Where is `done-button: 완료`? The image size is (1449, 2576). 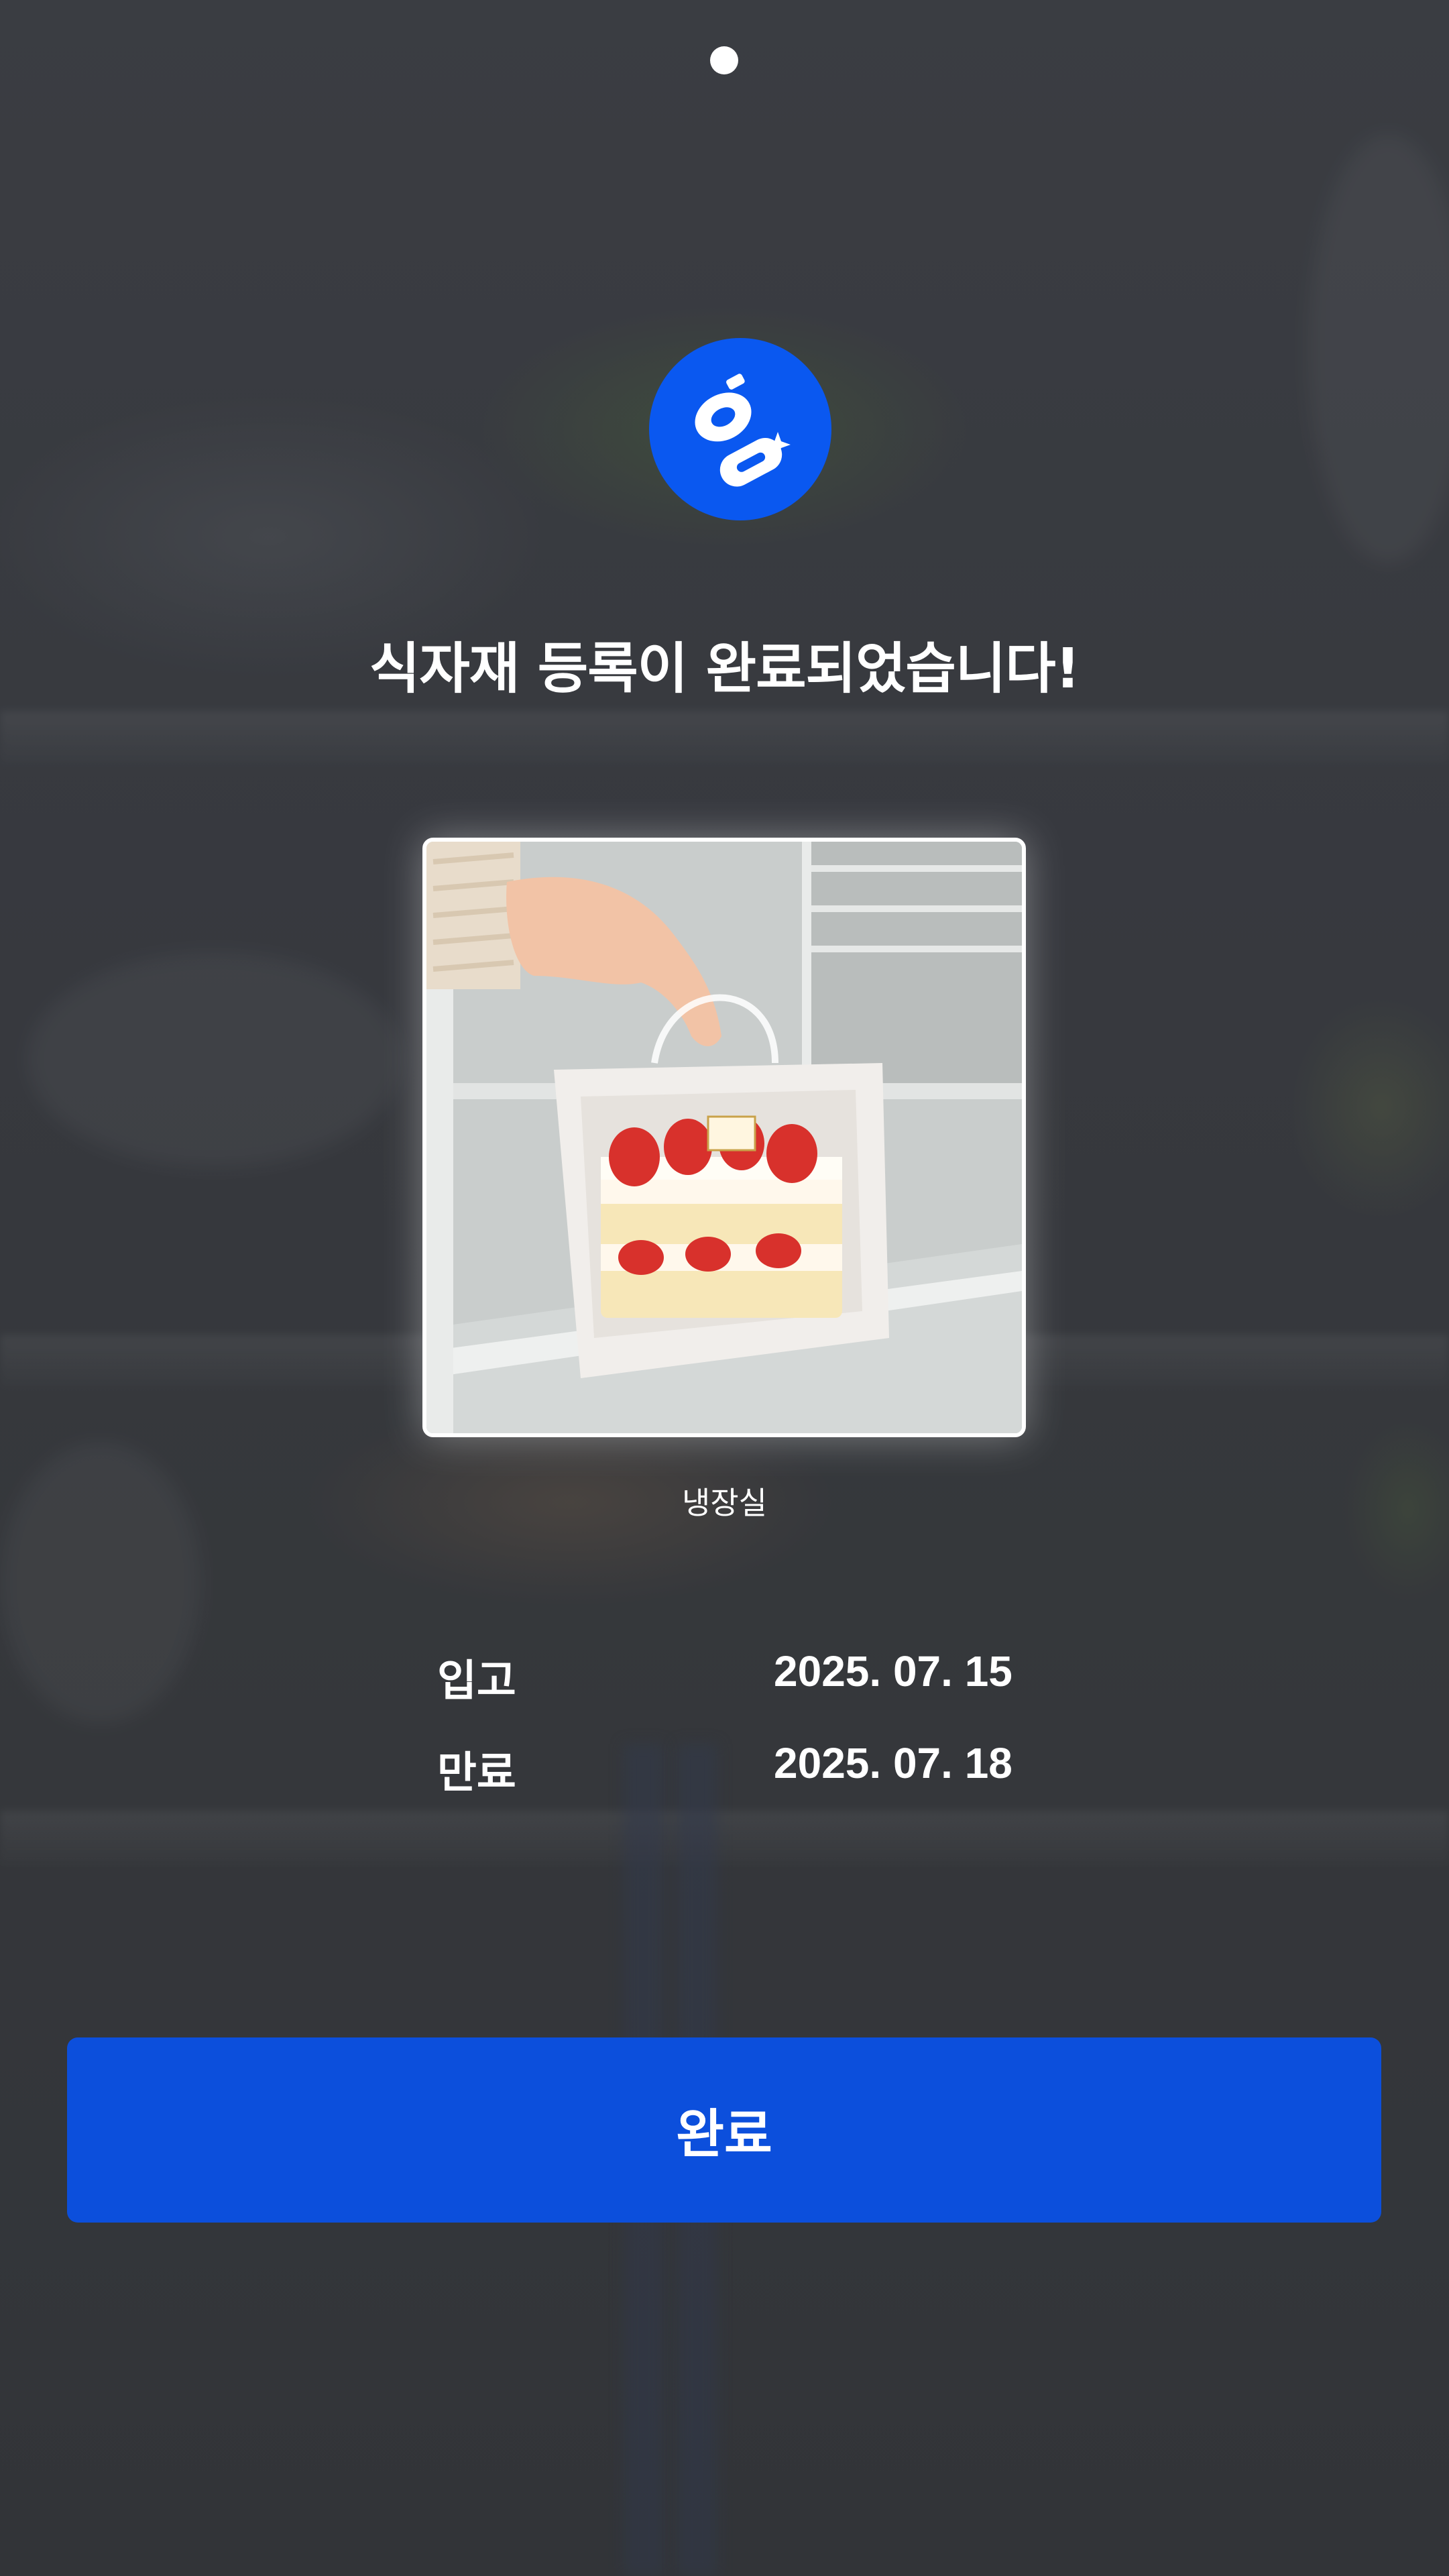
done-button: 완료 is located at coordinates (724, 2130).